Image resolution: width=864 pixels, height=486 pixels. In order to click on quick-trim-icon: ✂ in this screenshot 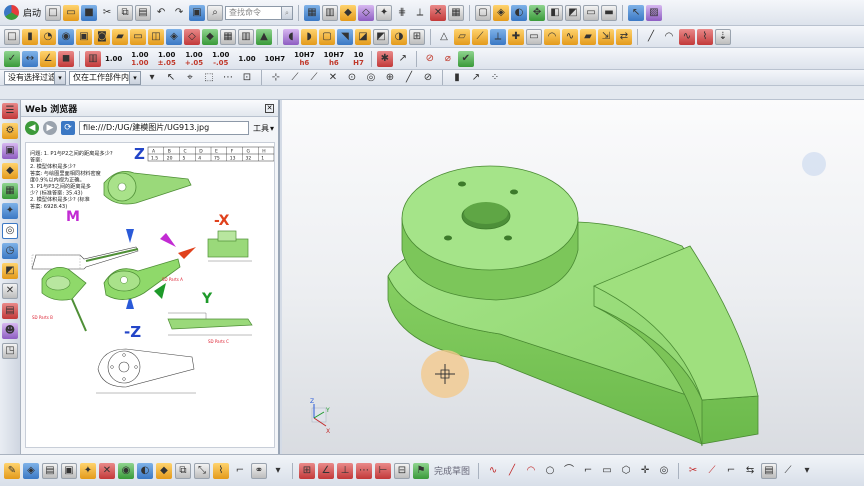, I will do `click(693, 471)`.